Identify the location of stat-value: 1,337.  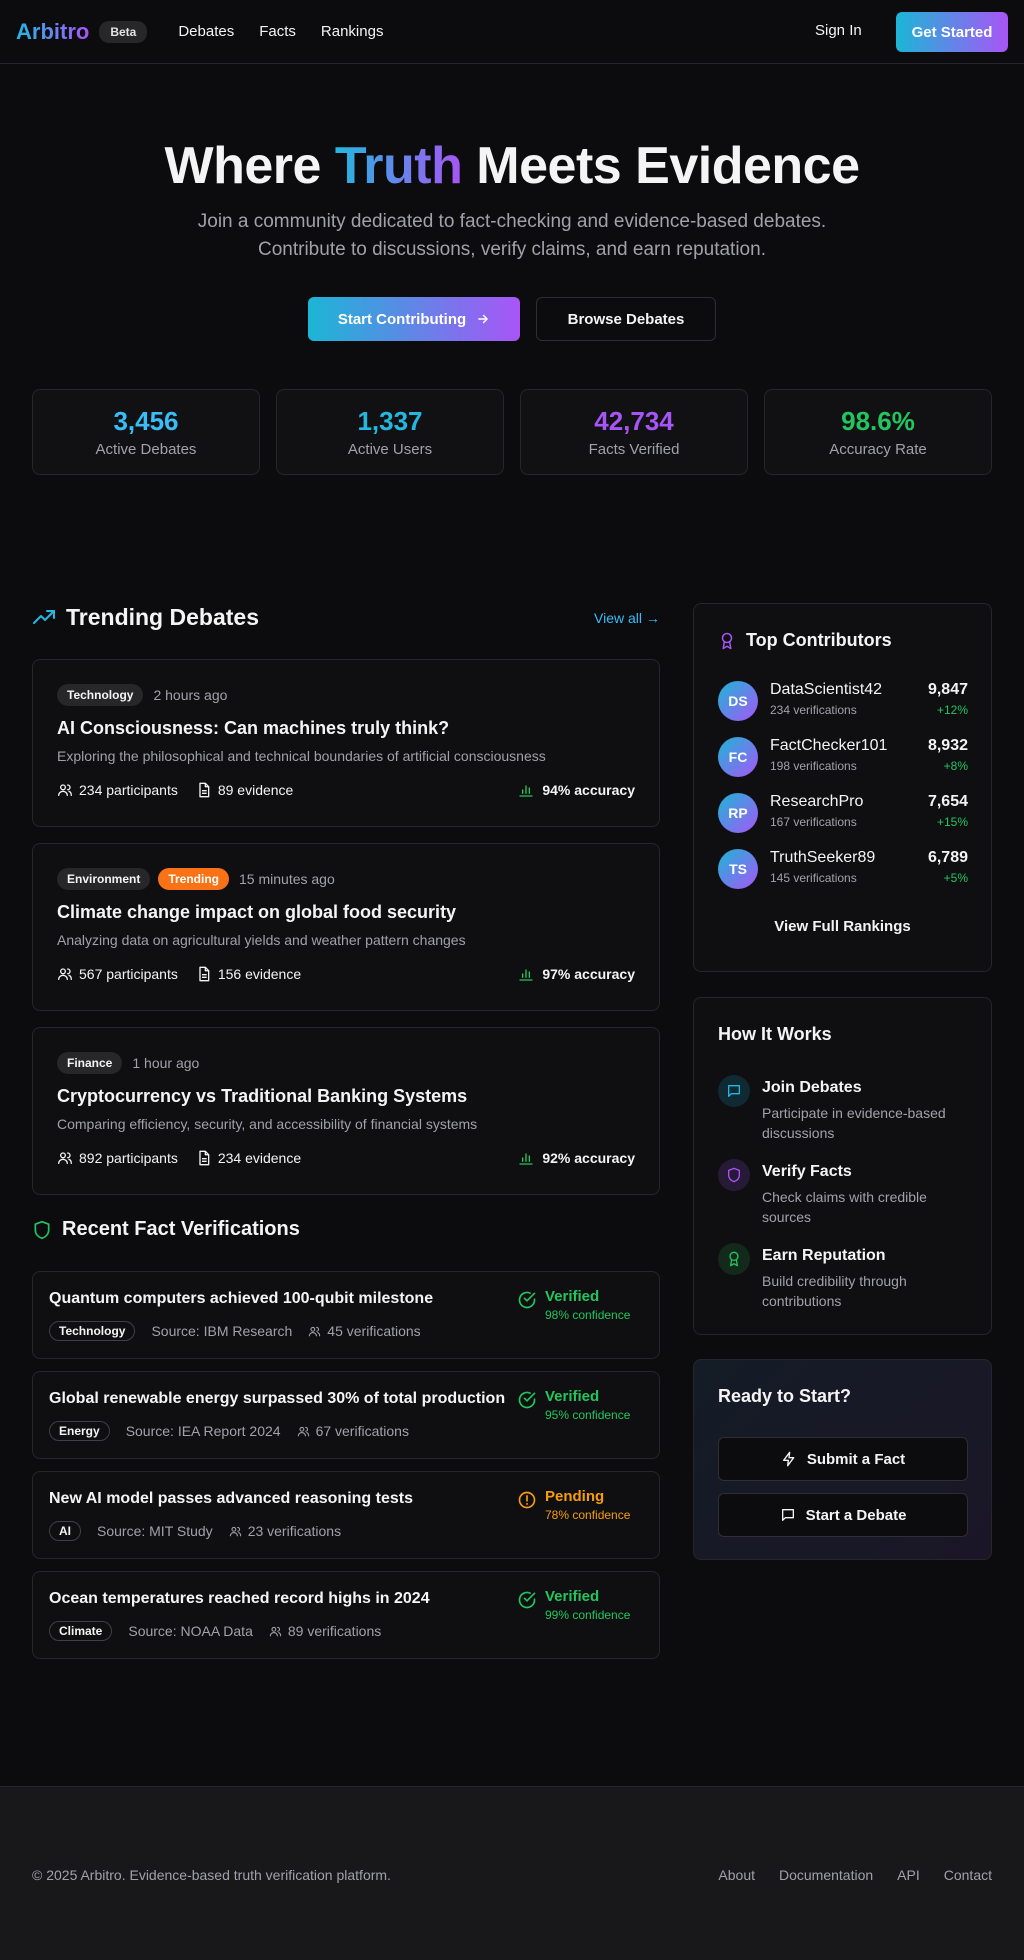
(390, 421).